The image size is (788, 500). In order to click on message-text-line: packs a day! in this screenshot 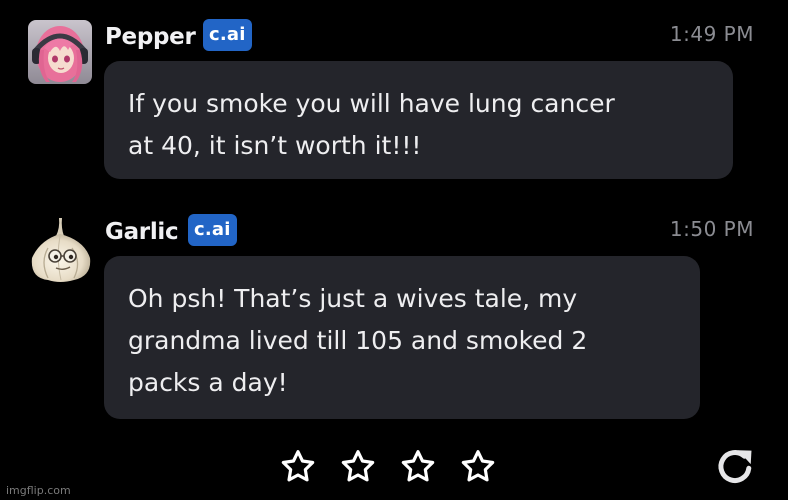, I will do `click(208, 382)`.